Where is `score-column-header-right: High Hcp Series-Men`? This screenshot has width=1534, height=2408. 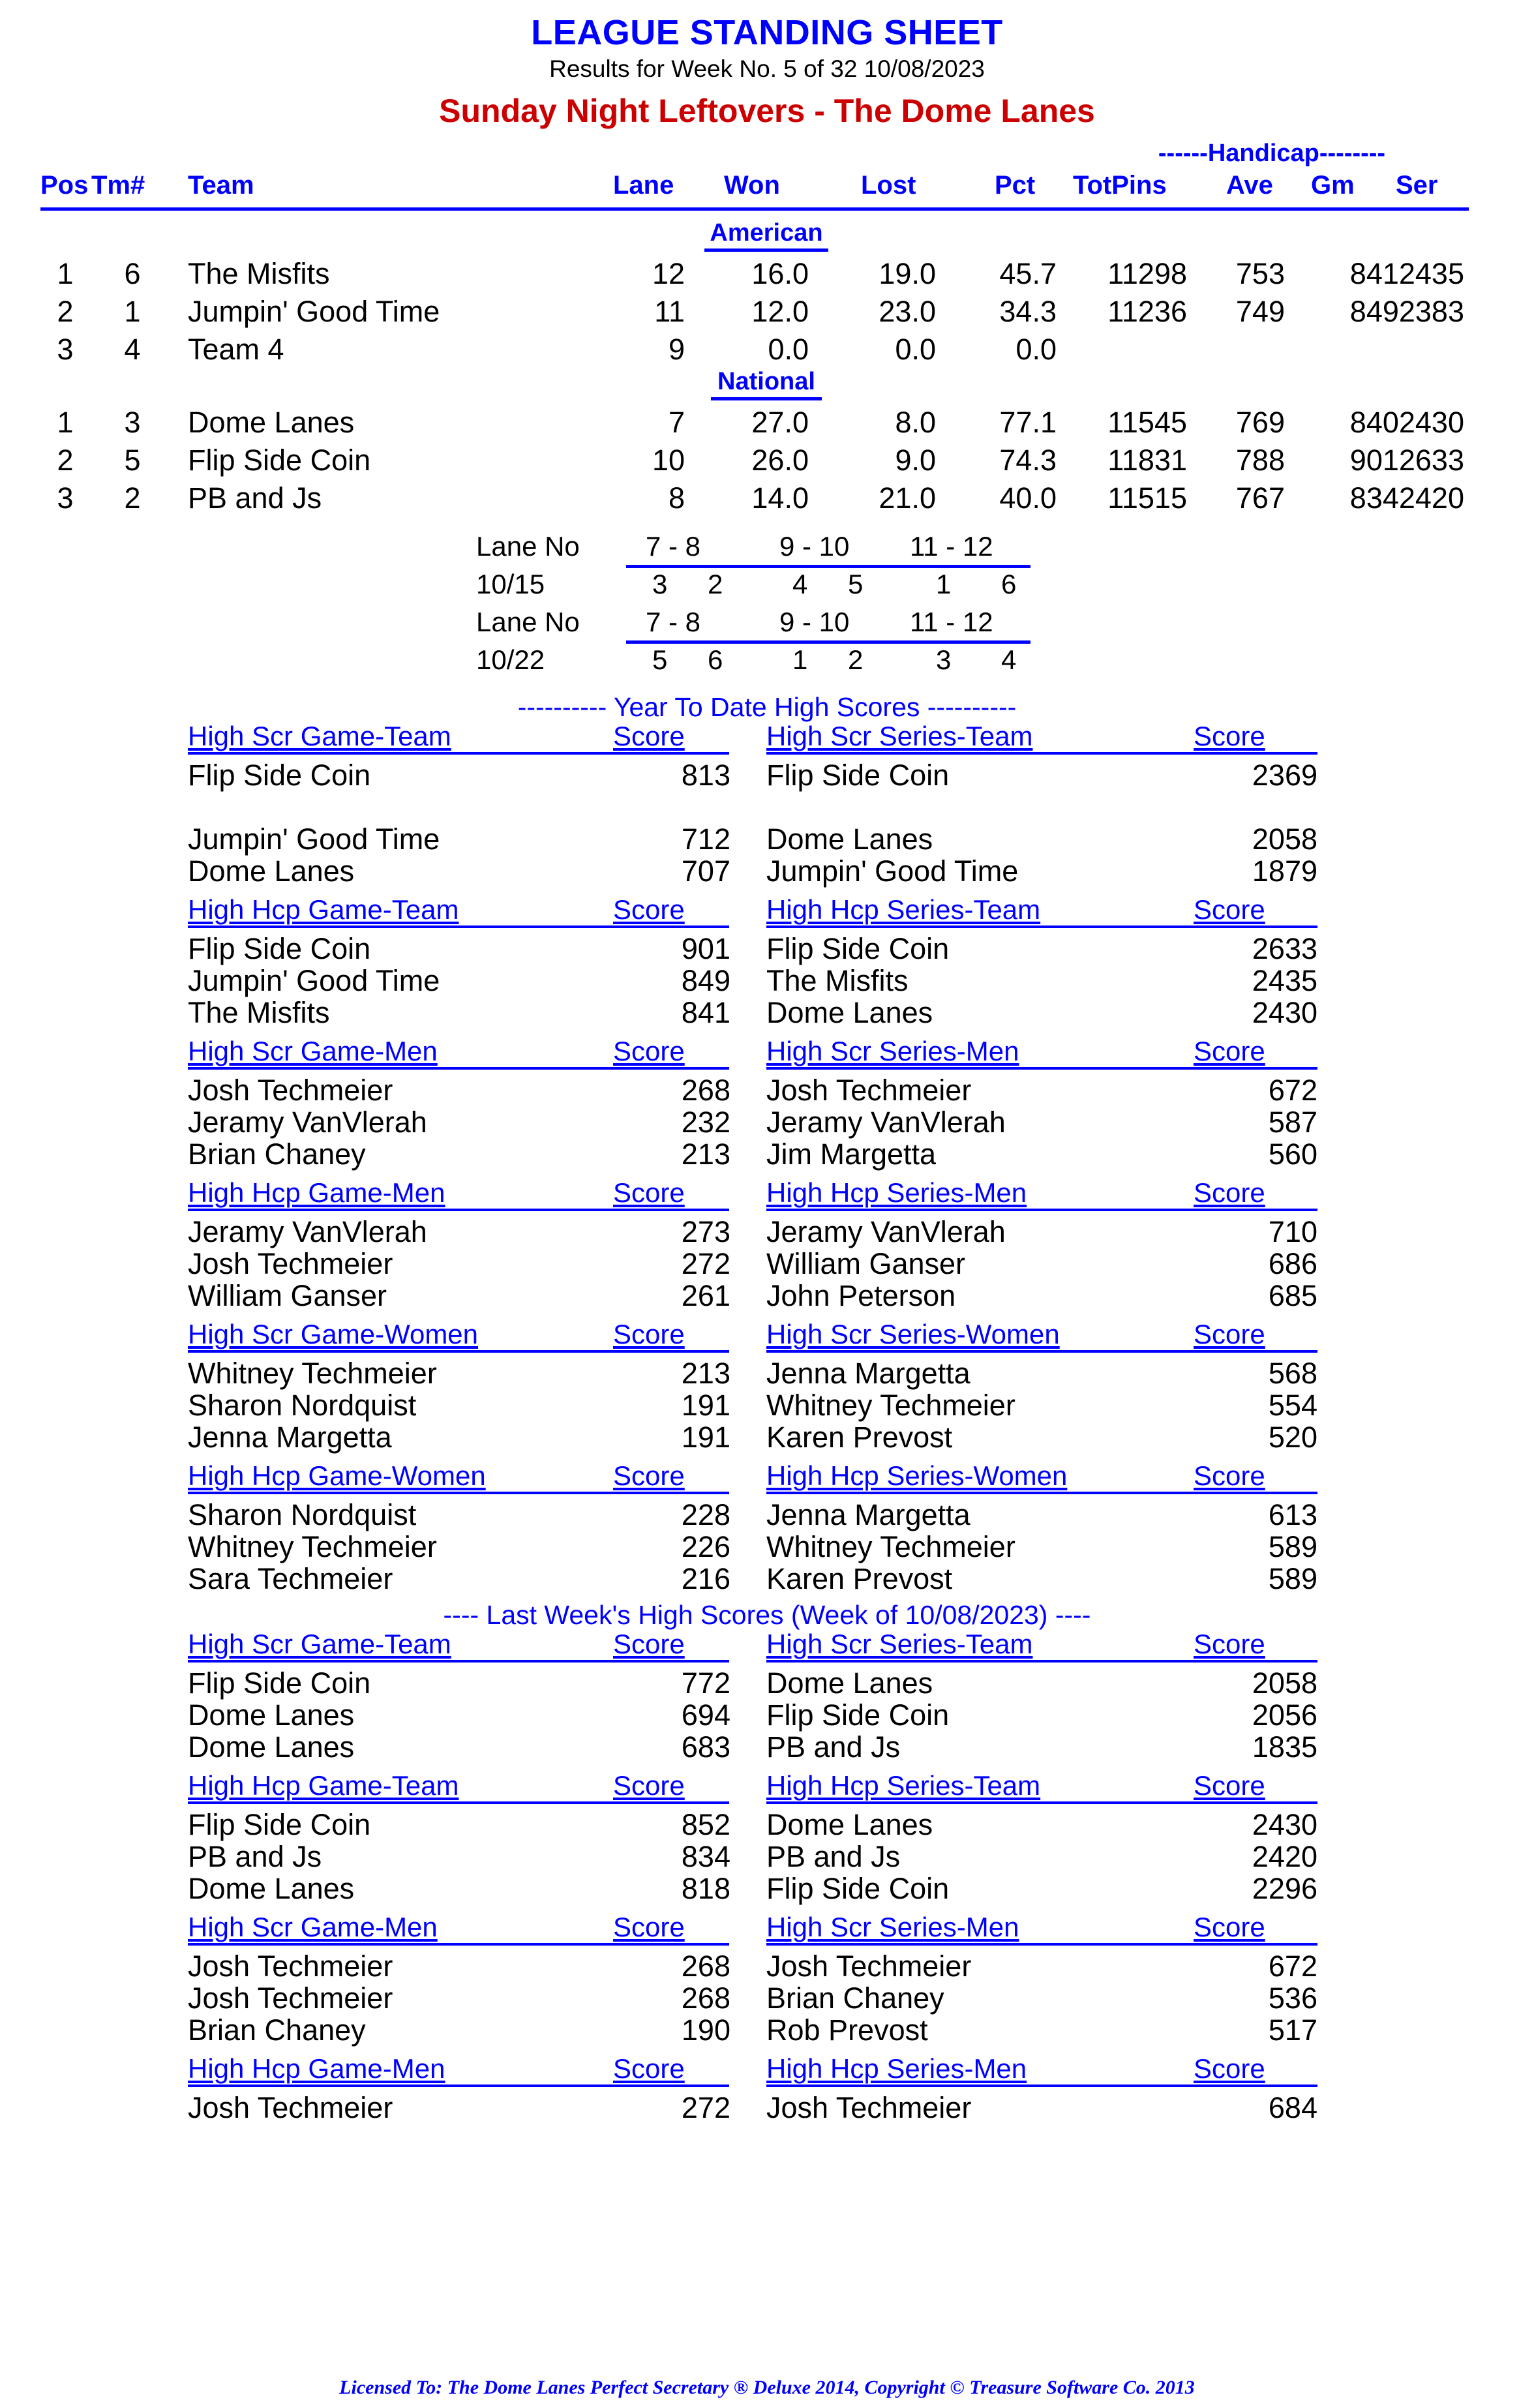
score-column-header-right: High Hcp Series-Men is located at coordinates (897, 2068).